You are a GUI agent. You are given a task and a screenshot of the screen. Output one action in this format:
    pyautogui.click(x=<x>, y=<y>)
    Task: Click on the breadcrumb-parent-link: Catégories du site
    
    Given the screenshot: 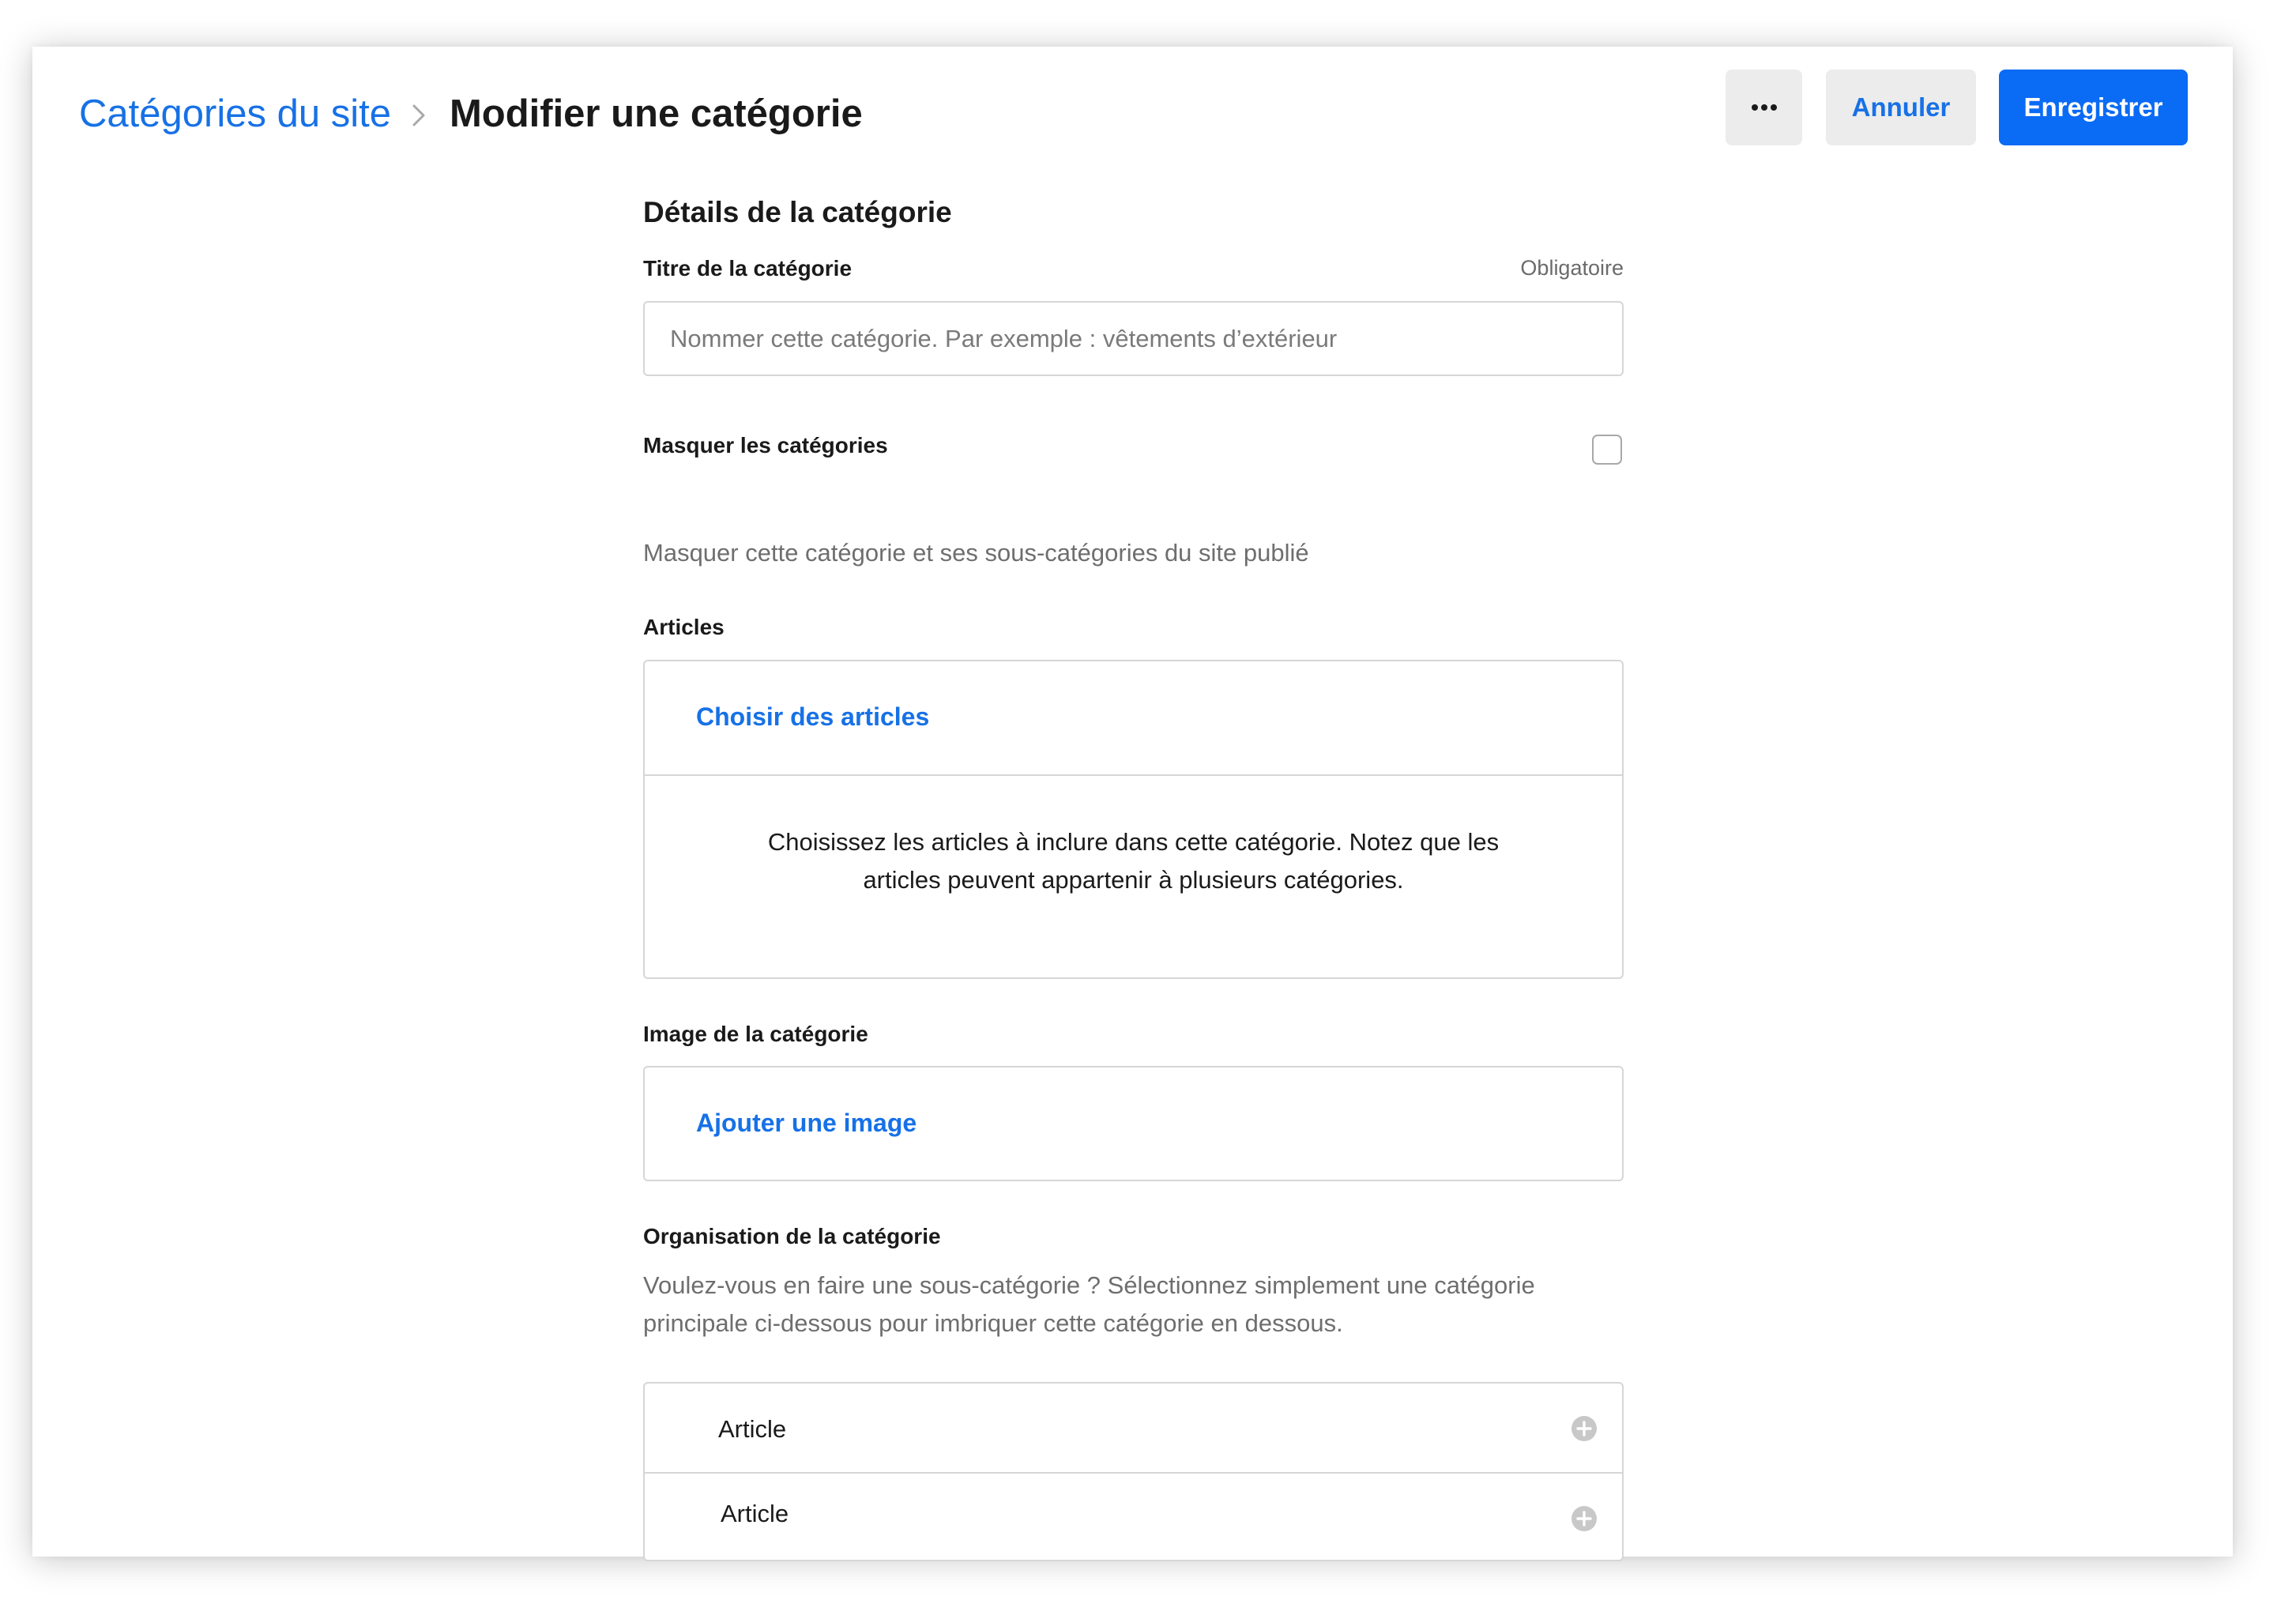 What is the action you would take?
    pyautogui.click(x=235, y=114)
    